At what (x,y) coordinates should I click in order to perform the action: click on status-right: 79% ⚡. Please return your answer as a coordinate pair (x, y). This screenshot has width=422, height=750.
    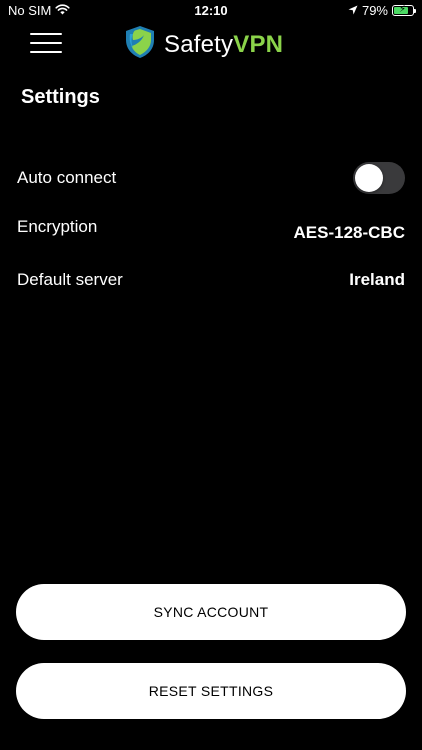
    Looking at the image, I should click on (382, 10).